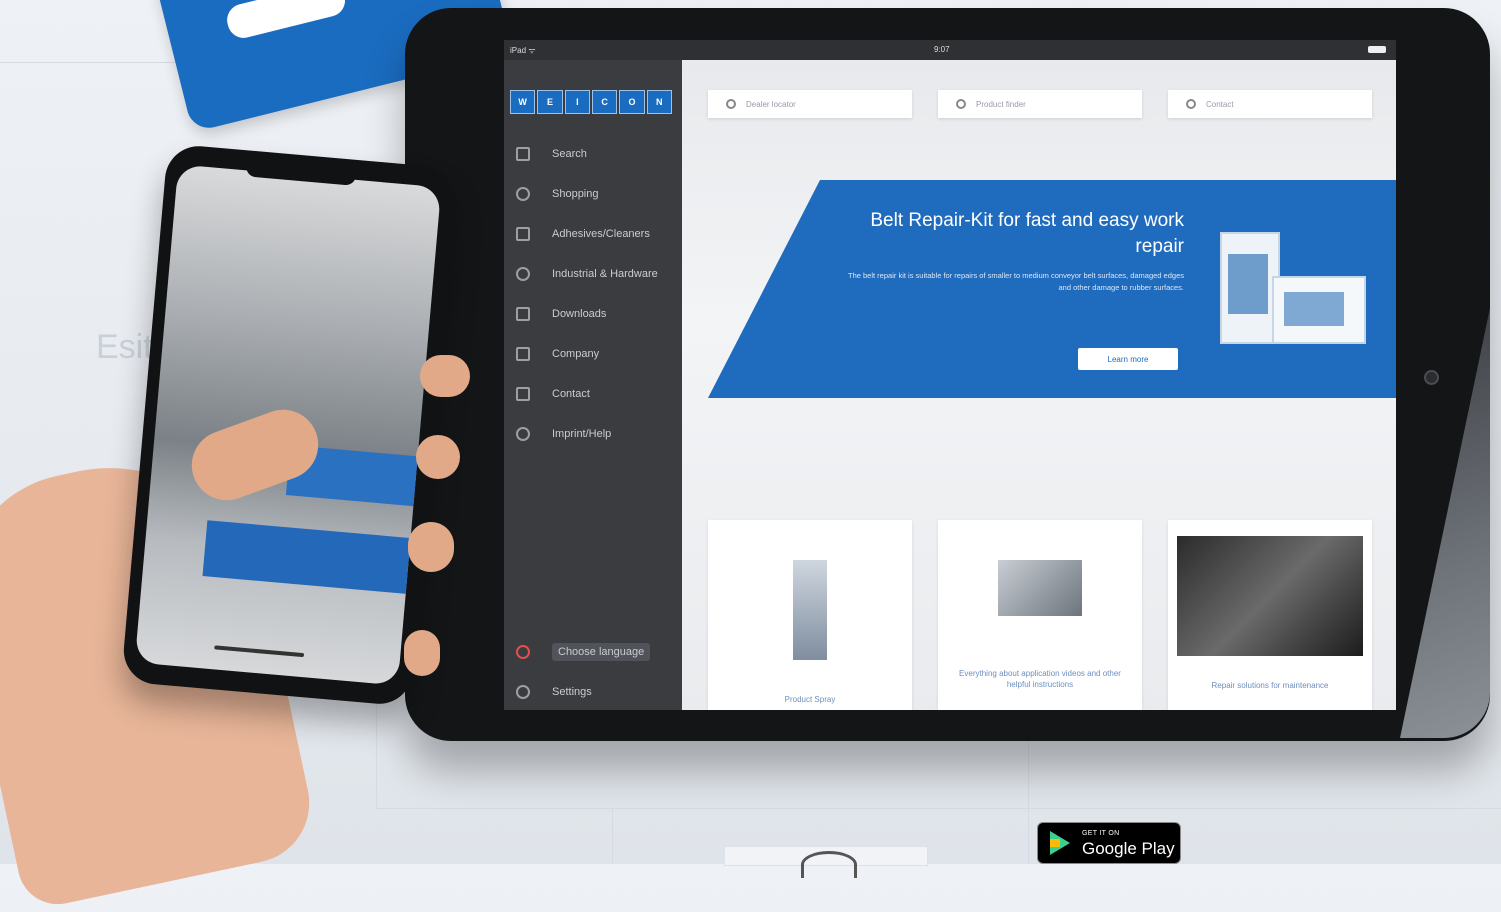  I want to click on sidebar-item-imprint: Imprint/Help, so click(593, 434).